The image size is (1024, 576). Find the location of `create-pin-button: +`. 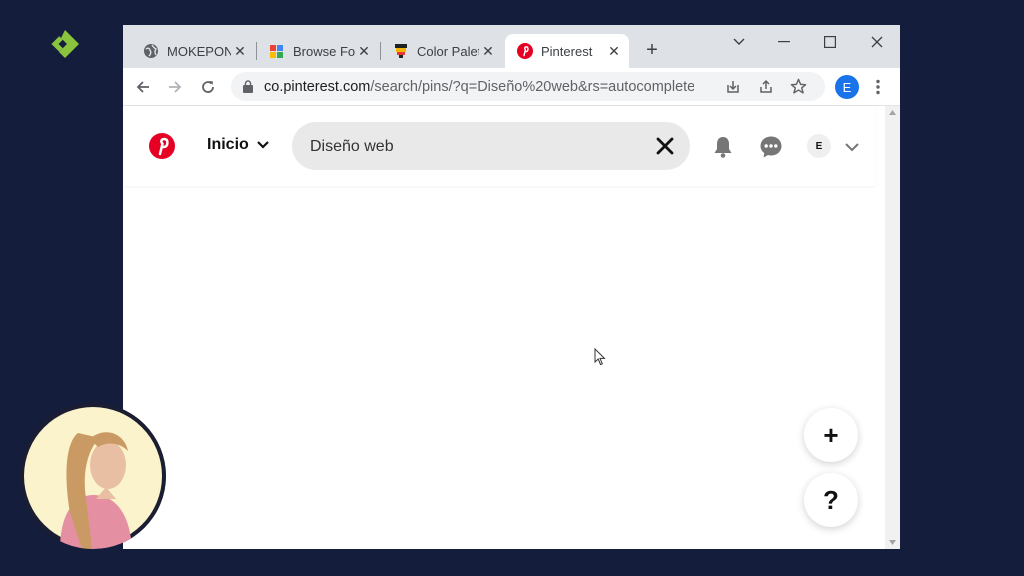

create-pin-button: + is located at coordinates (831, 435).